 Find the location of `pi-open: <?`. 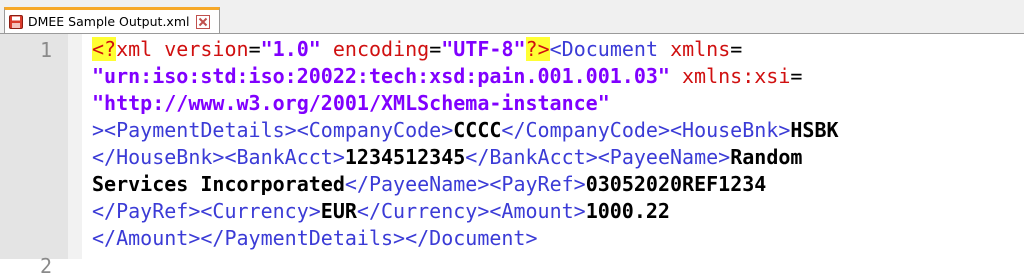

pi-open: <? is located at coordinates (104, 49).